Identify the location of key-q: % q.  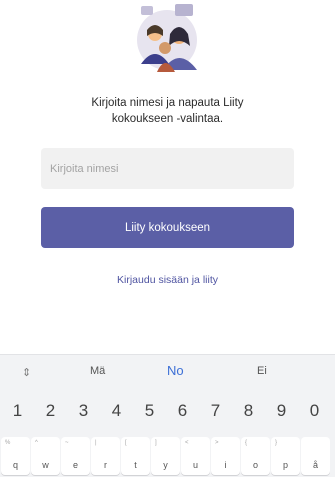
(15, 456).